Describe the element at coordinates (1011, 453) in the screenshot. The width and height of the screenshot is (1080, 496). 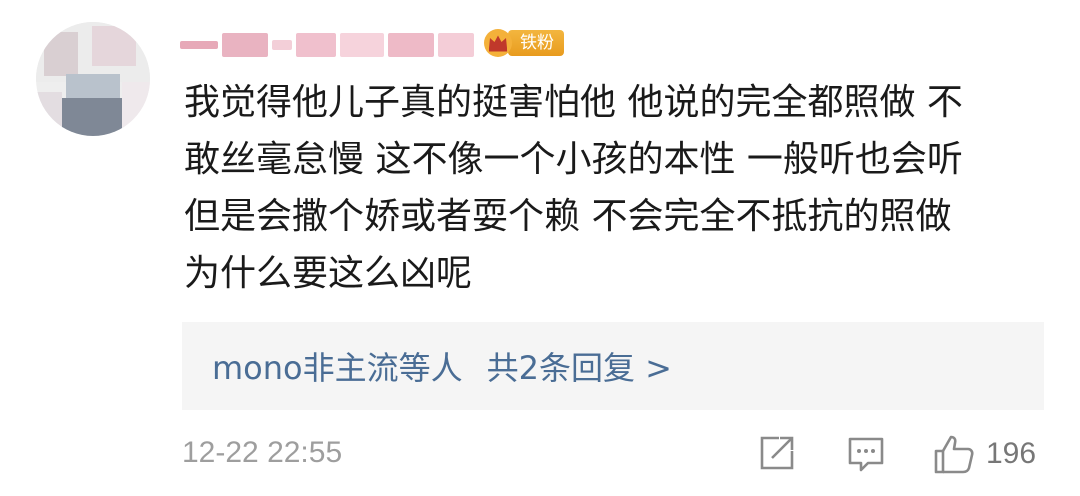
I see `like-count: 196` at that location.